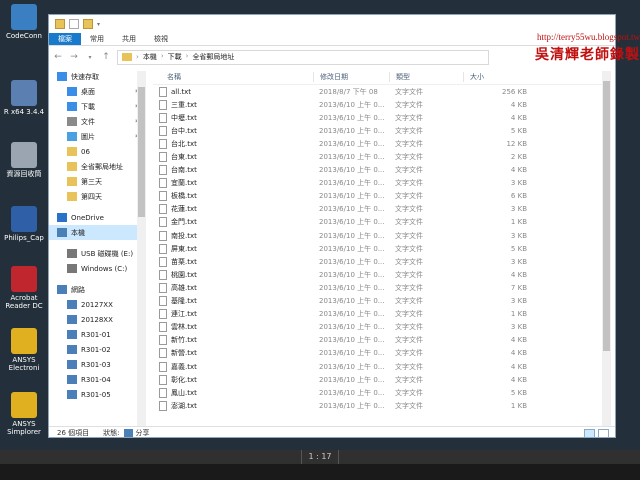 Image resolution: width=640 pixels, height=480 pixels. What do you see at coordinates (97, 136) in the screenshot?
I see `nav-item: 圖片✱` at bounding box center [97, 136].